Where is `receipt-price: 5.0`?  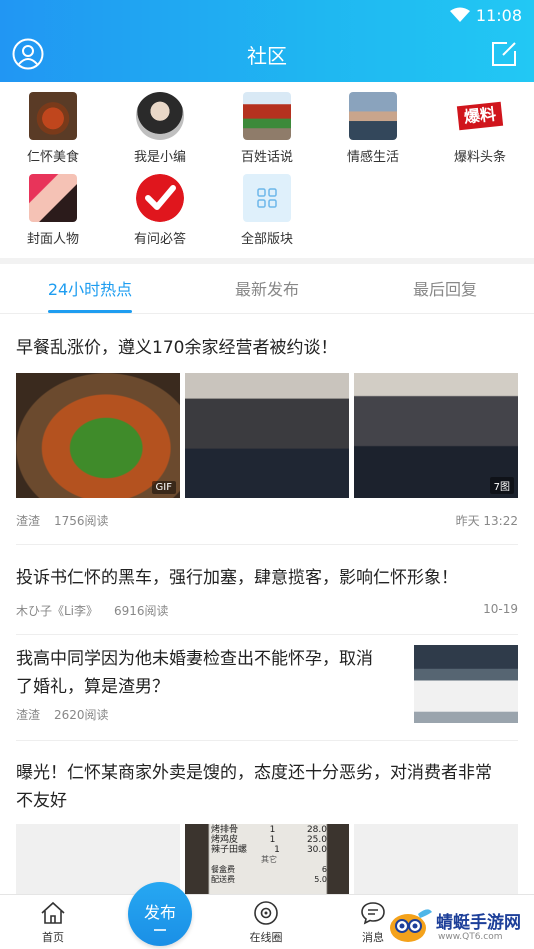 receipt-price: 5.0 is located at coordinates (320, 879).